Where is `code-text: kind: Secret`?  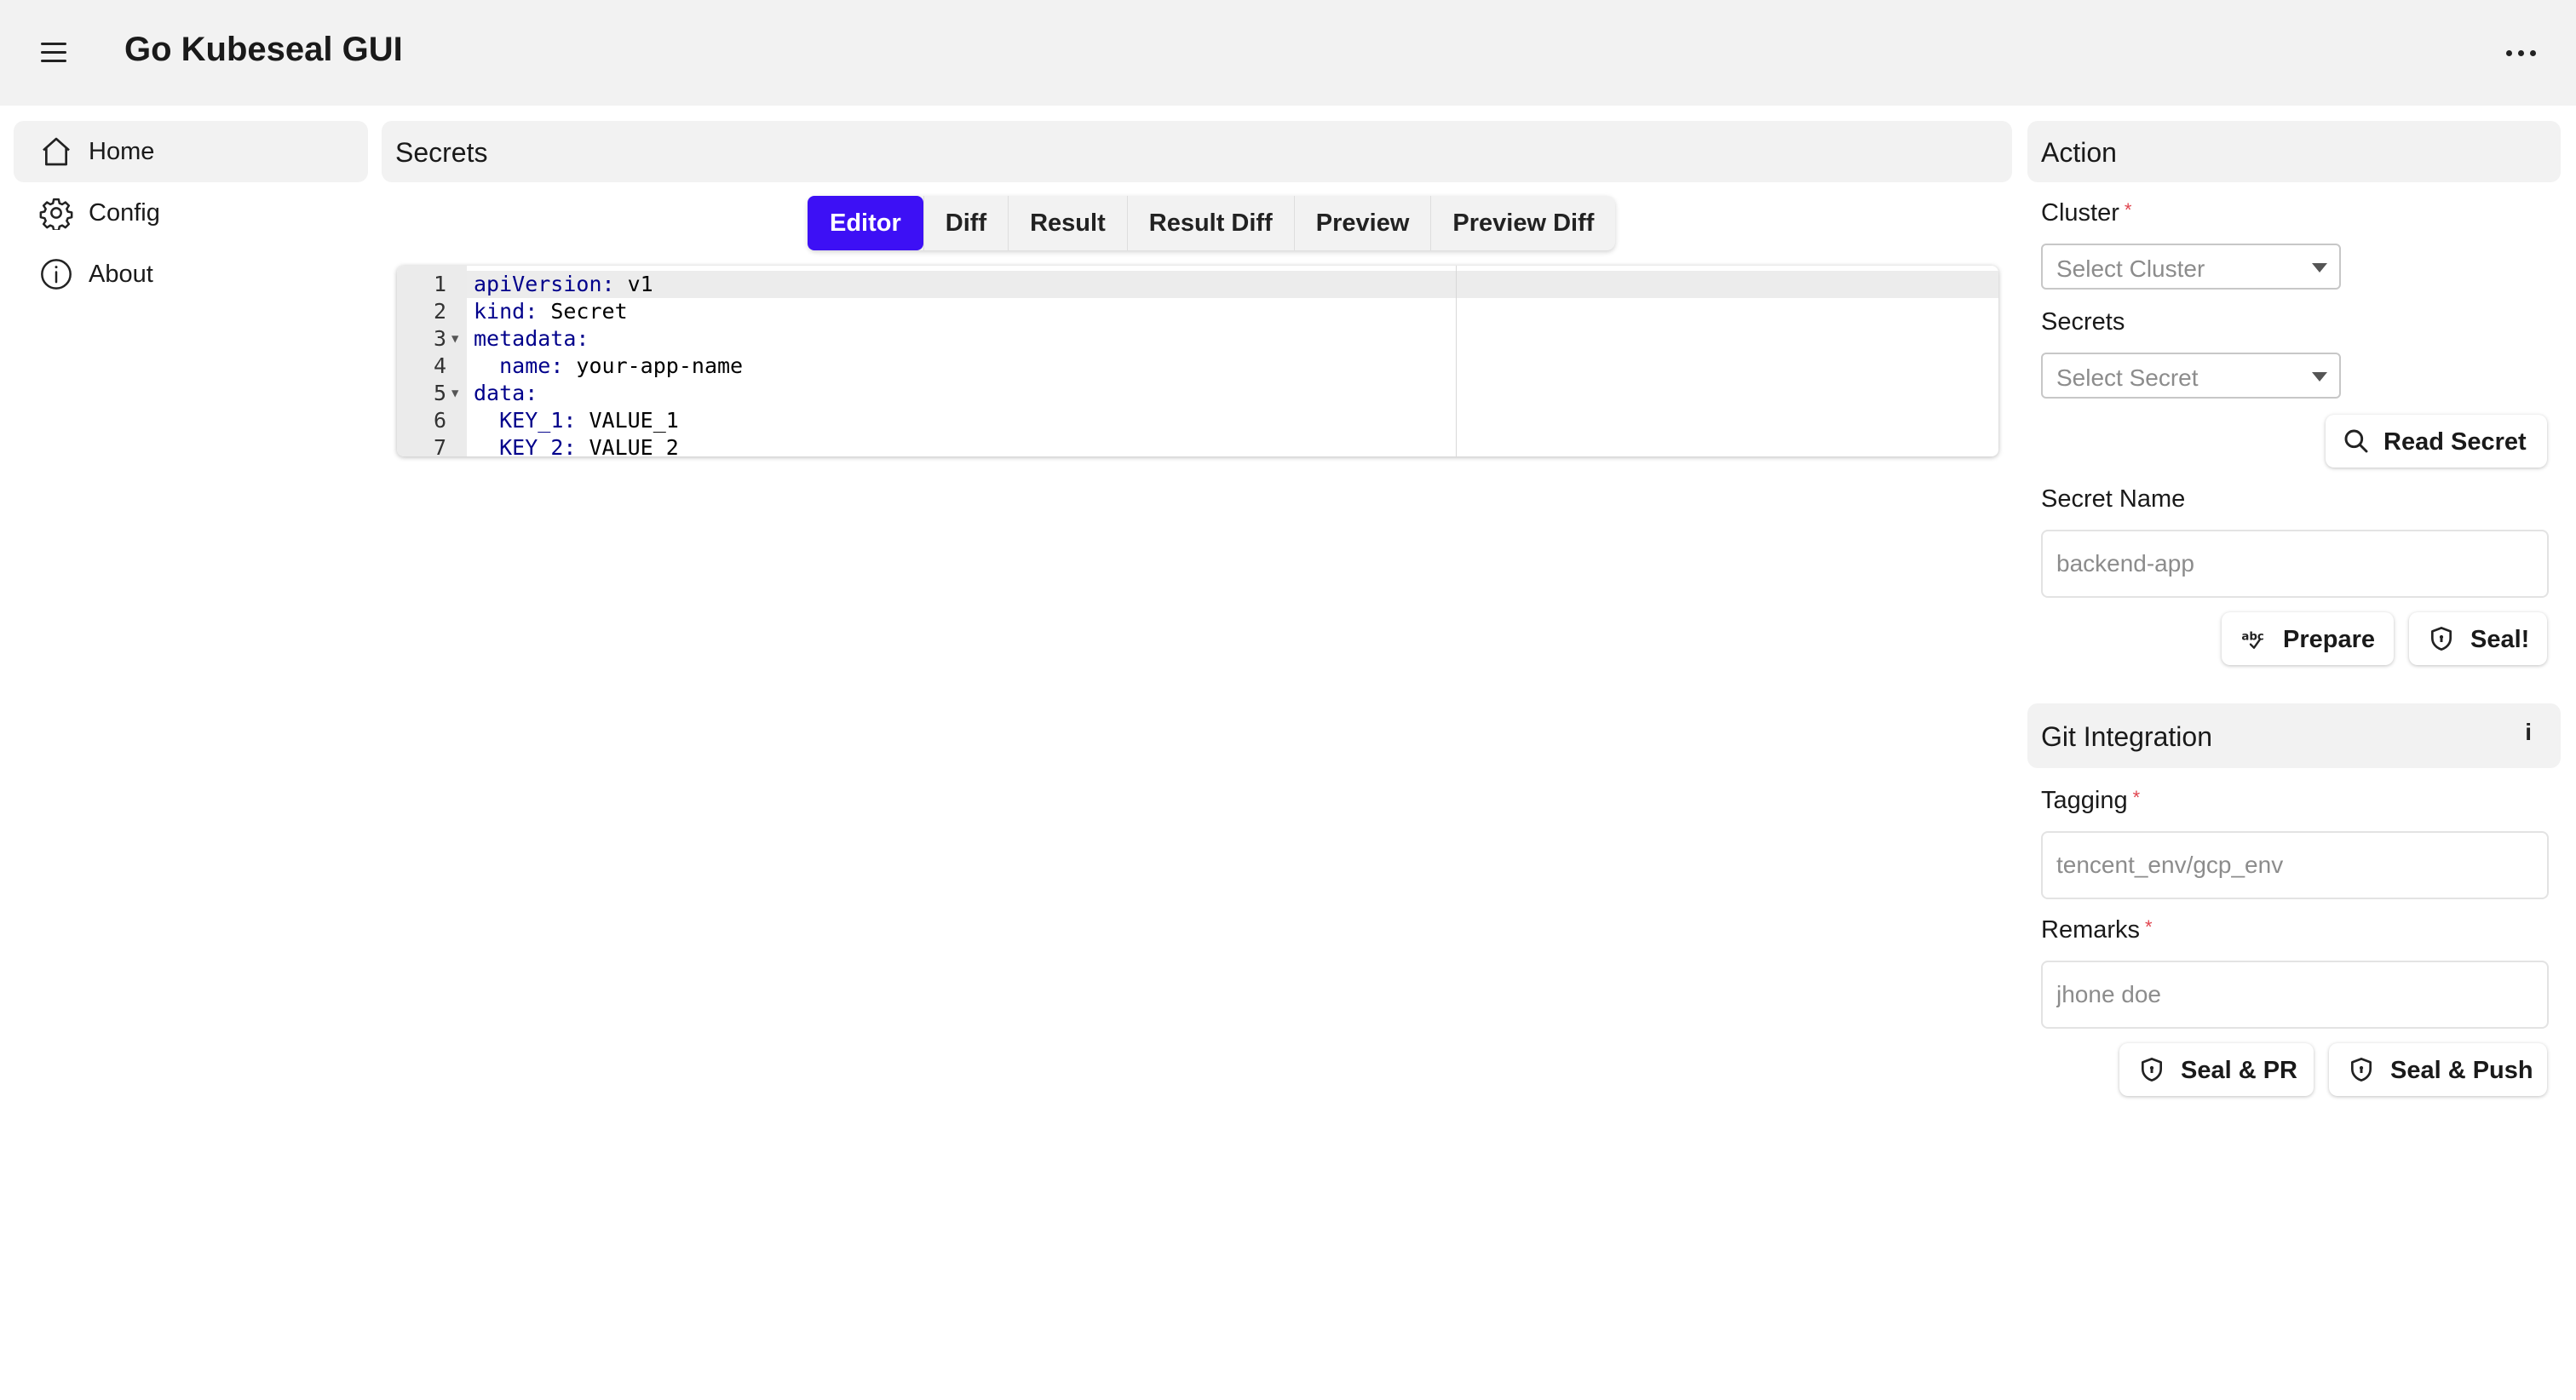 code-text: kind: Secret is located at coordinates (551, 311).